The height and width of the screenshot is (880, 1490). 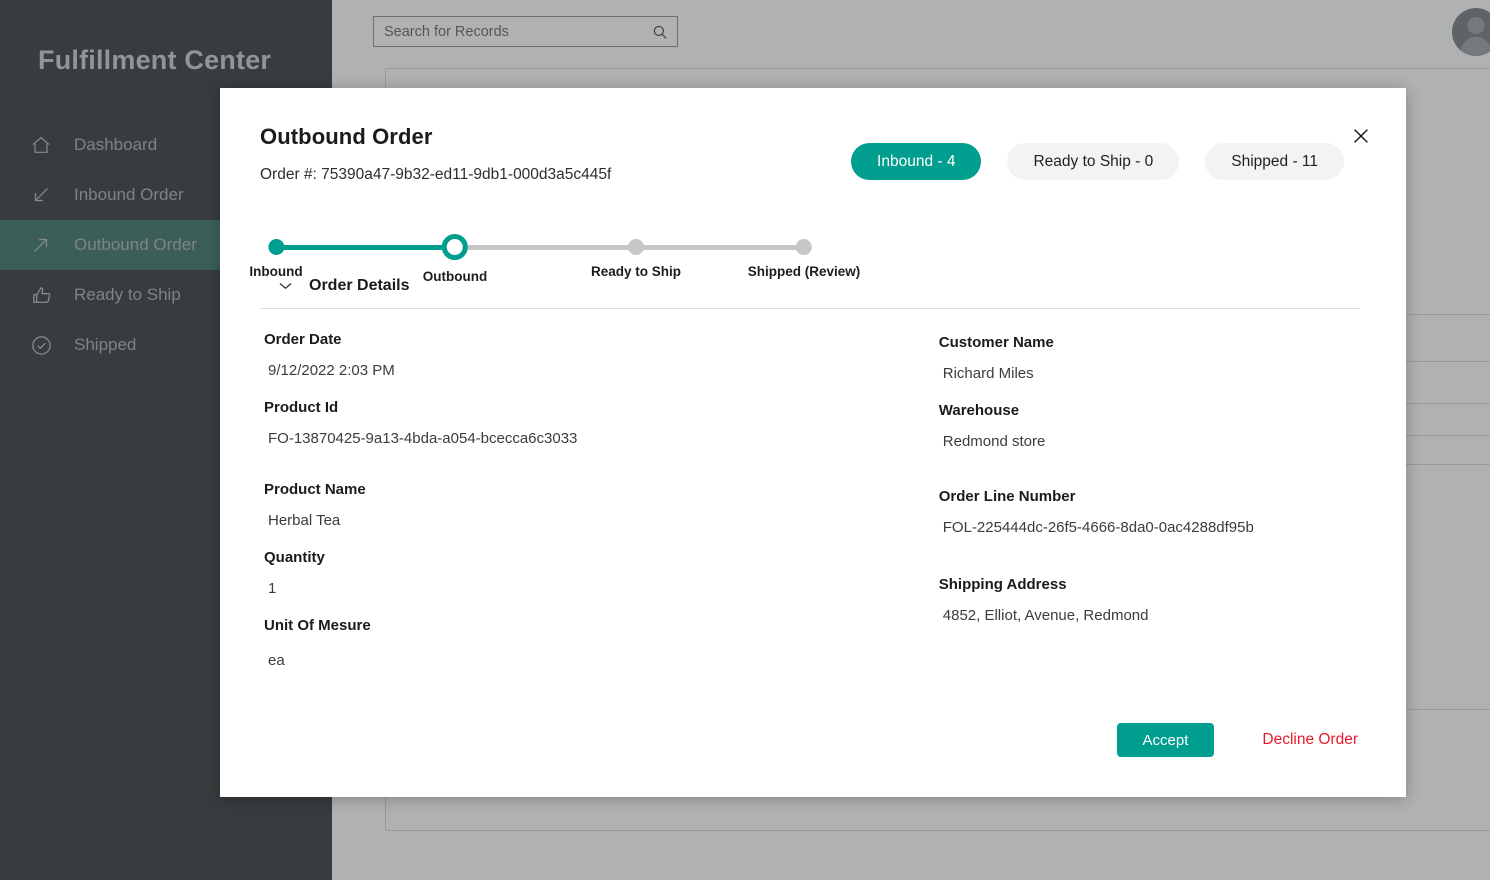 I want to click on field-label: Customer Name, so click(x=996, y=342).